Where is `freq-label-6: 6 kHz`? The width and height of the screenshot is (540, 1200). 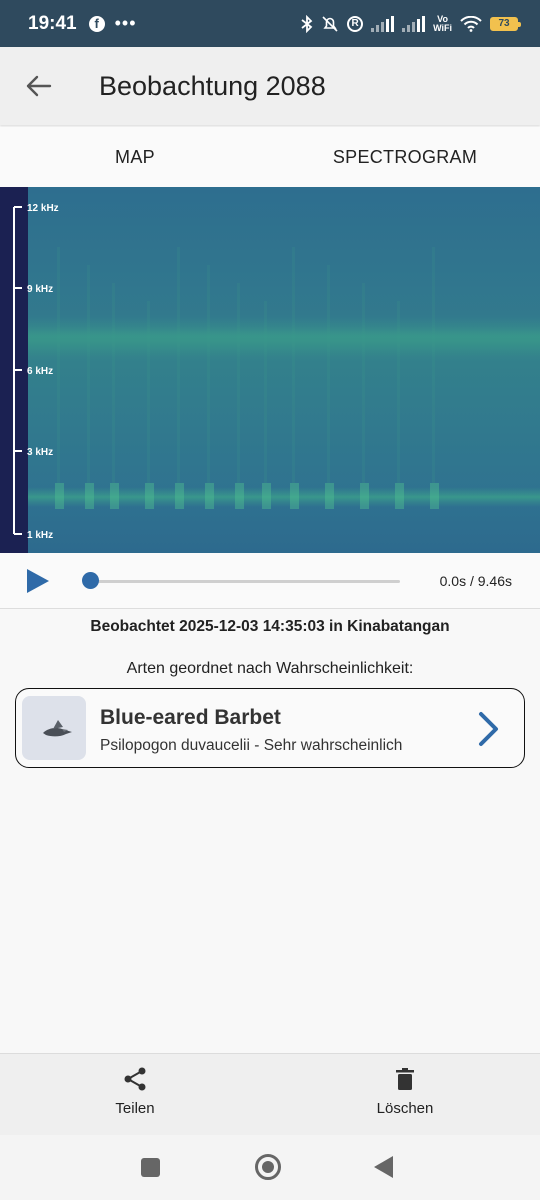 freq-label-6: 6 kHz is located at coordinates (40, 371).